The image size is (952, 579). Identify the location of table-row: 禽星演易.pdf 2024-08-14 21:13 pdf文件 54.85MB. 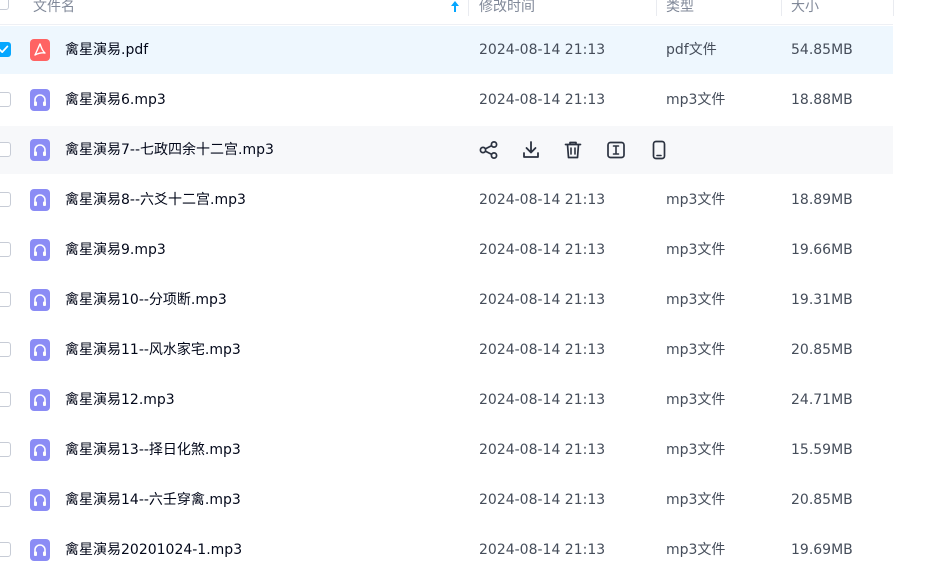
(446, 50).